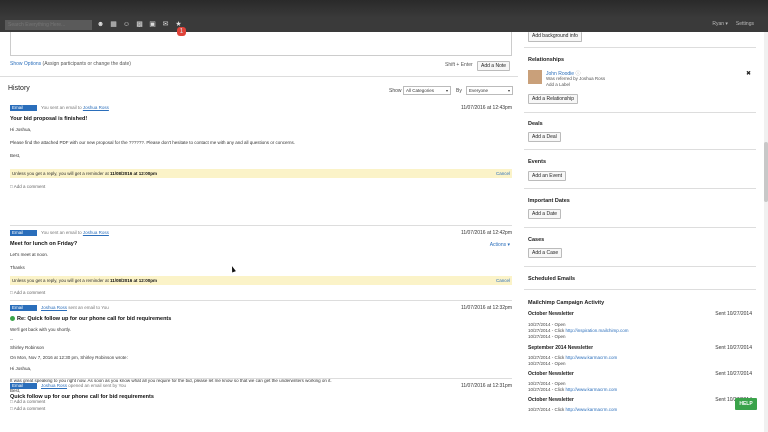  Describe the element at coordinates (139, 24) in the screenshot. I see `briefcase-icon: ▩` at that location.